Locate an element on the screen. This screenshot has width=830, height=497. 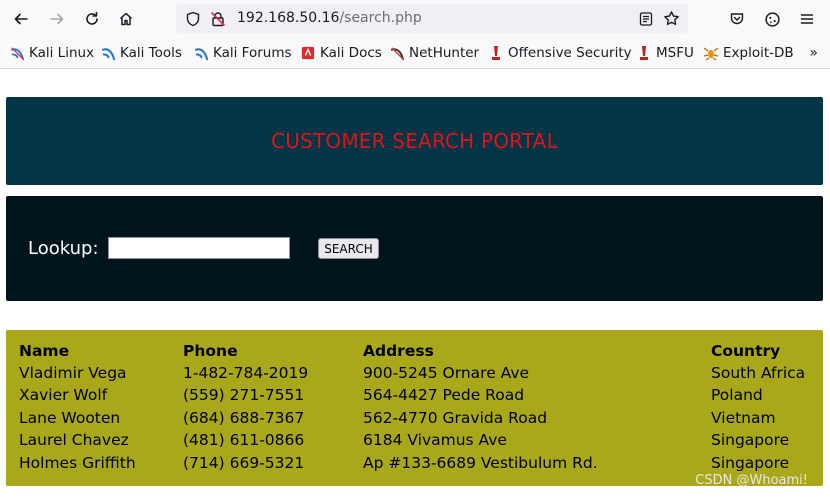
forward-arrow-icon is located at coordinates (57, 19).